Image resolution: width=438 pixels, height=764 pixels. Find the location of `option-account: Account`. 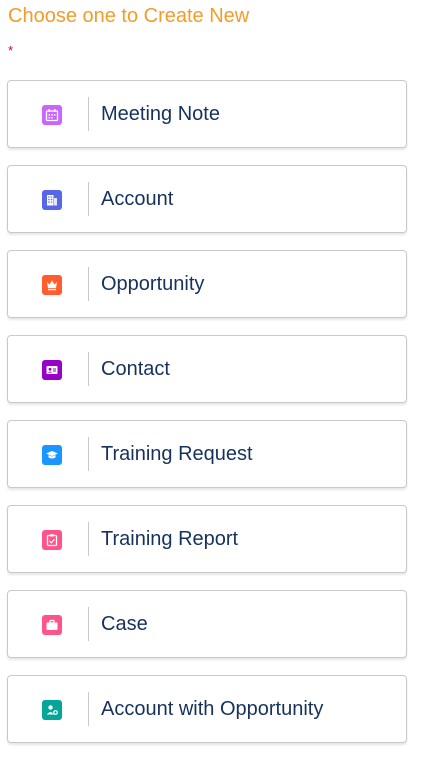

option-account: Account is located at coordinates (207, 199).